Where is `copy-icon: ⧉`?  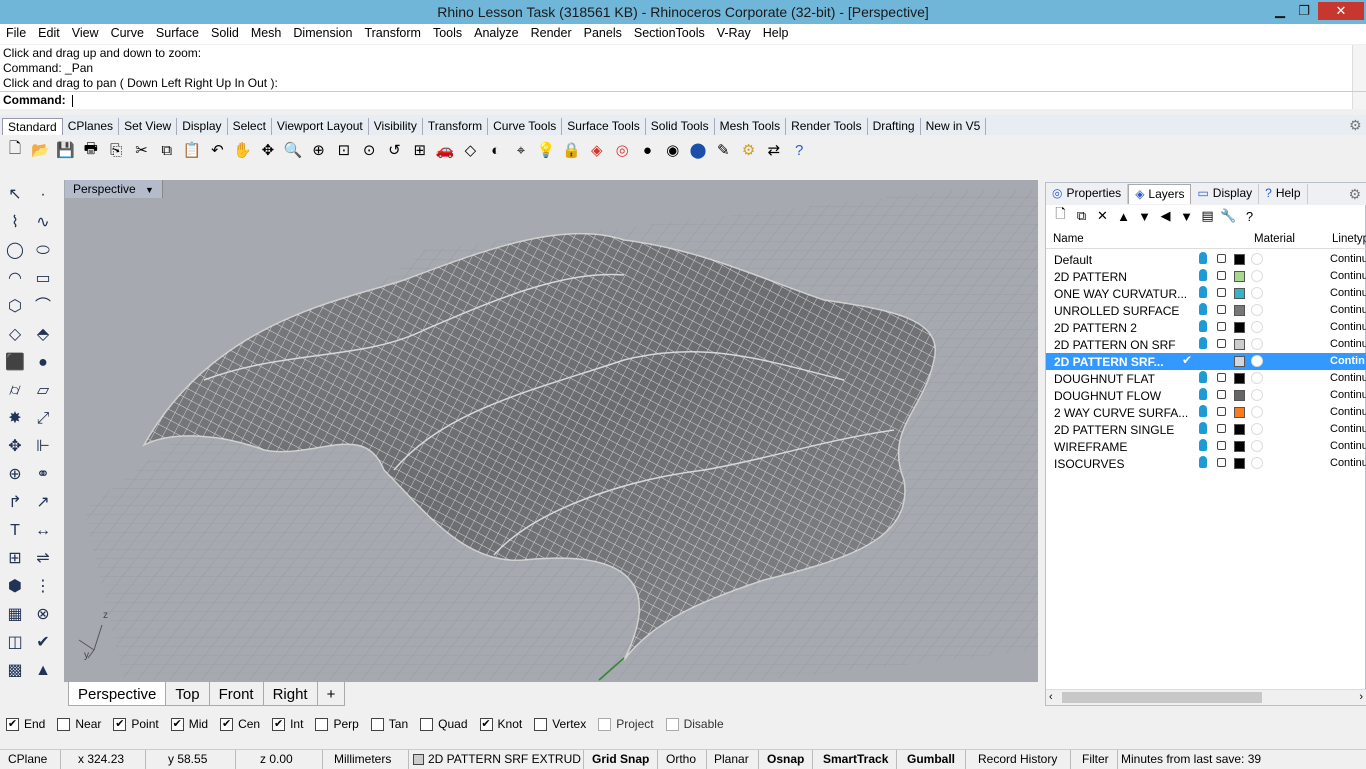
copy-icon: ⧉ is located at coordinates (167, 150).